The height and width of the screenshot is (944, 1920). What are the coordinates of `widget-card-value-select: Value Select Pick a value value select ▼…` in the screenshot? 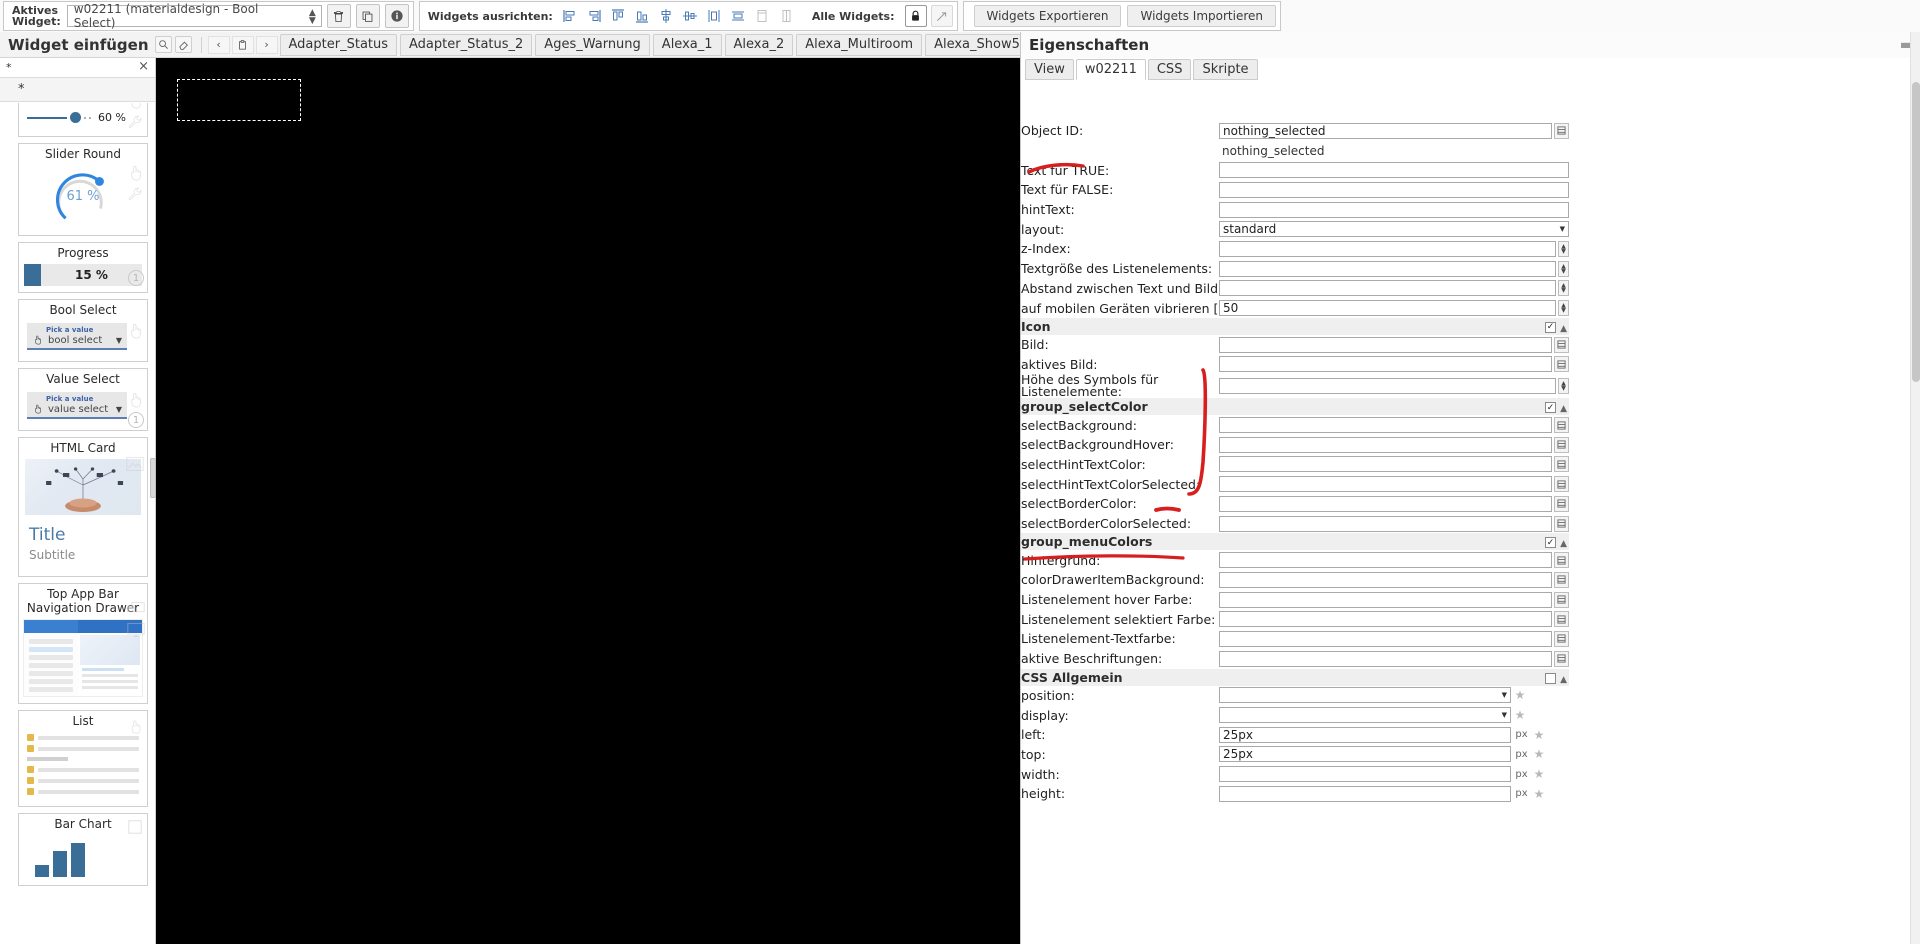 It's located at (83, 399).